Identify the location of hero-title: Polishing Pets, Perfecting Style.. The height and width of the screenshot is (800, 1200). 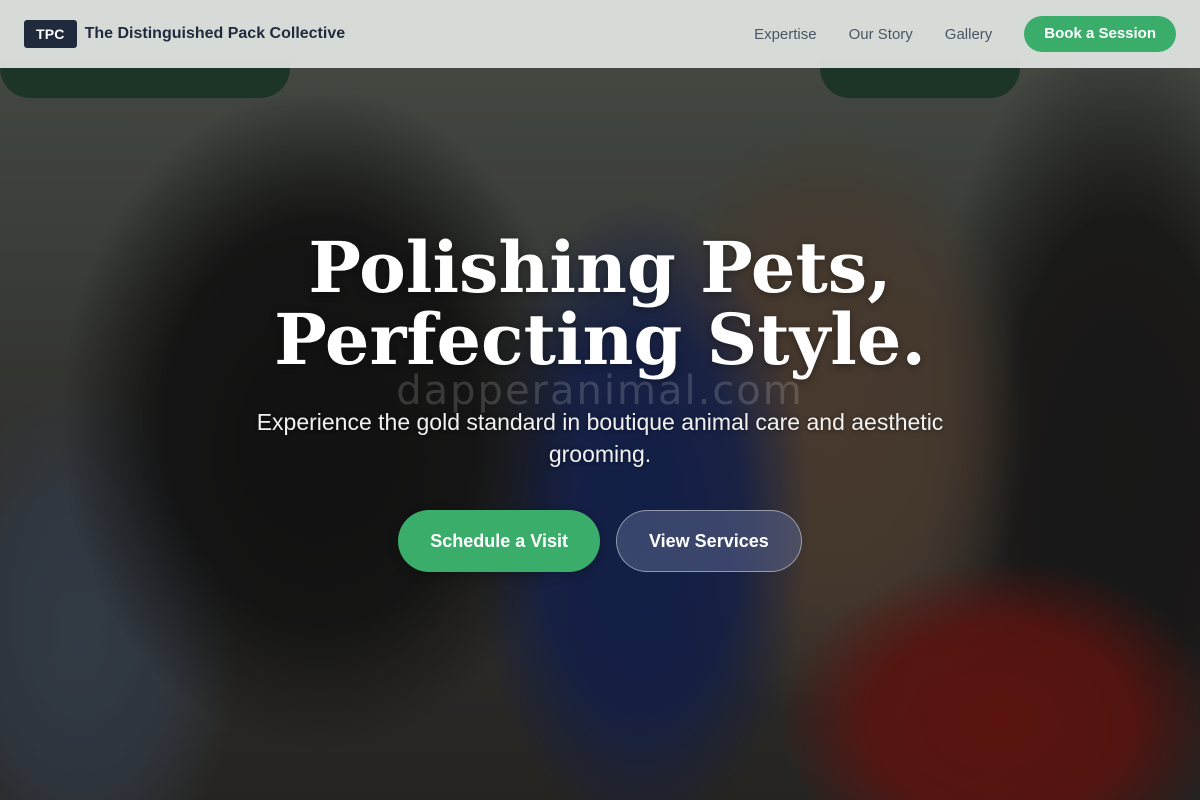
(600, 303).